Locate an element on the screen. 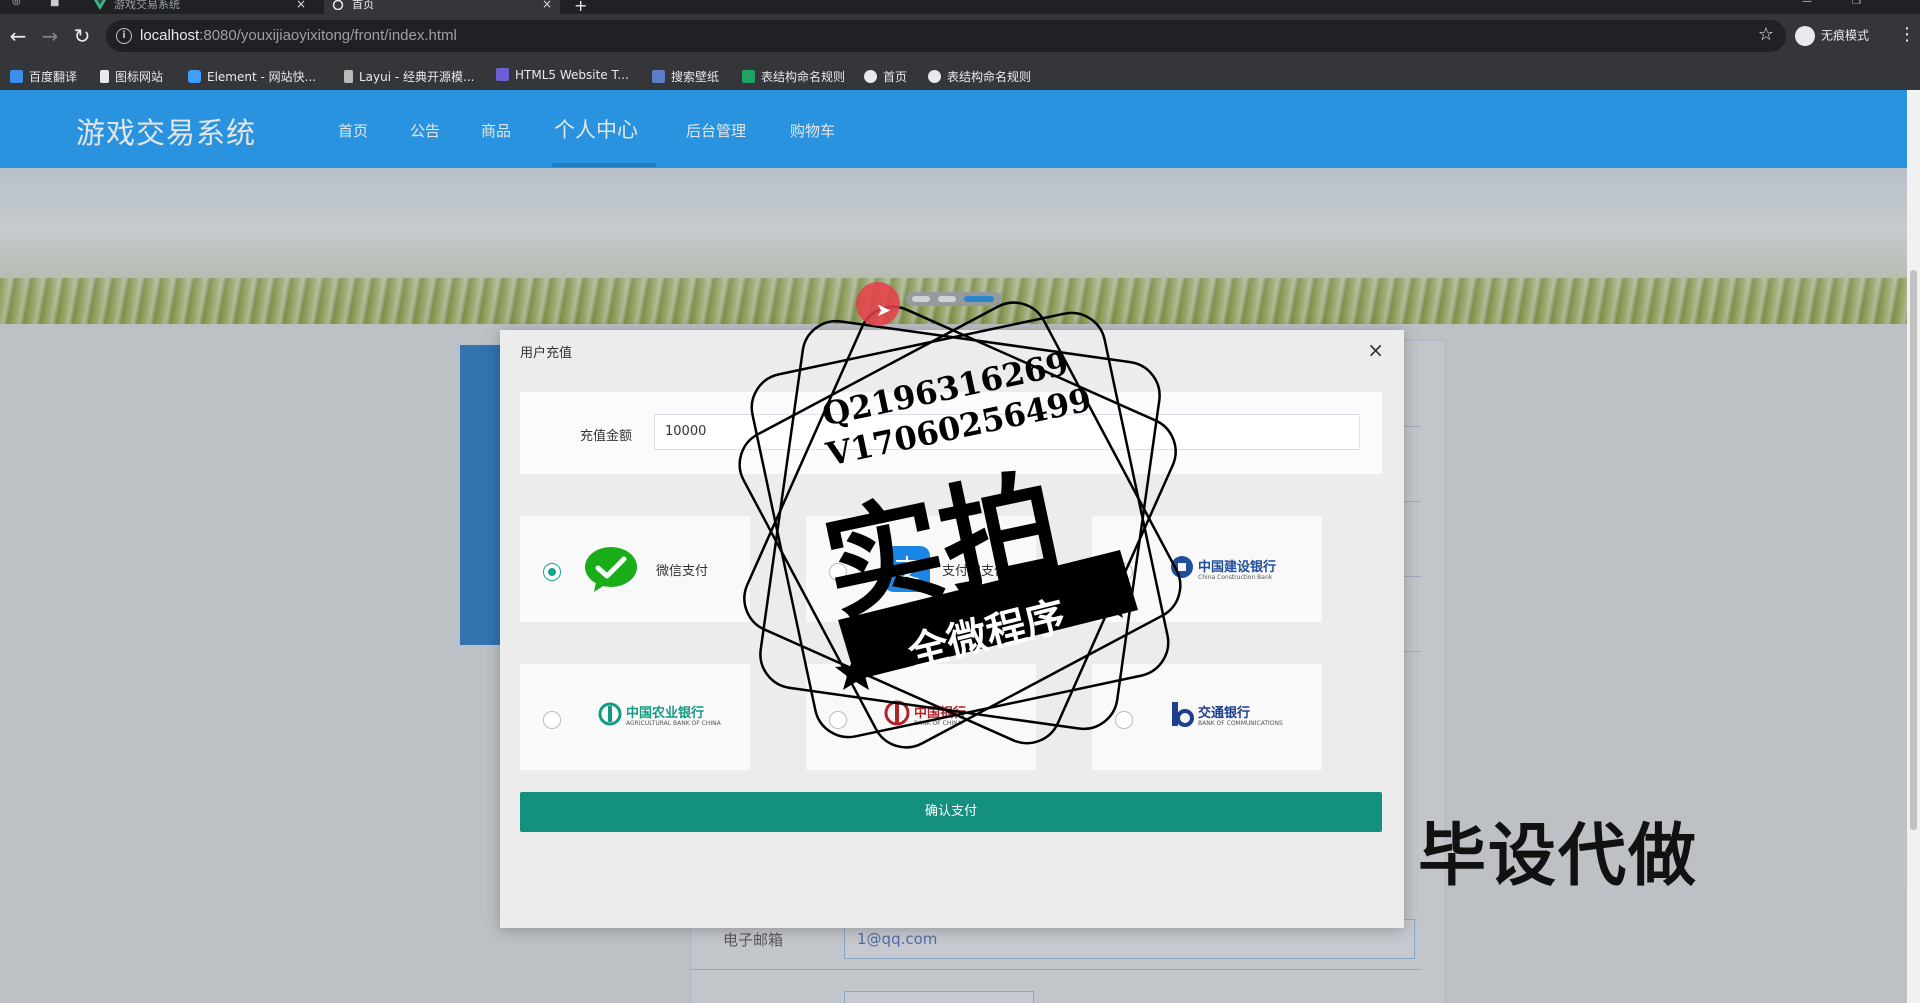 The width and height of the screenshot is (1920, 1003). sheet-icon is located at coordinates (748, 76).